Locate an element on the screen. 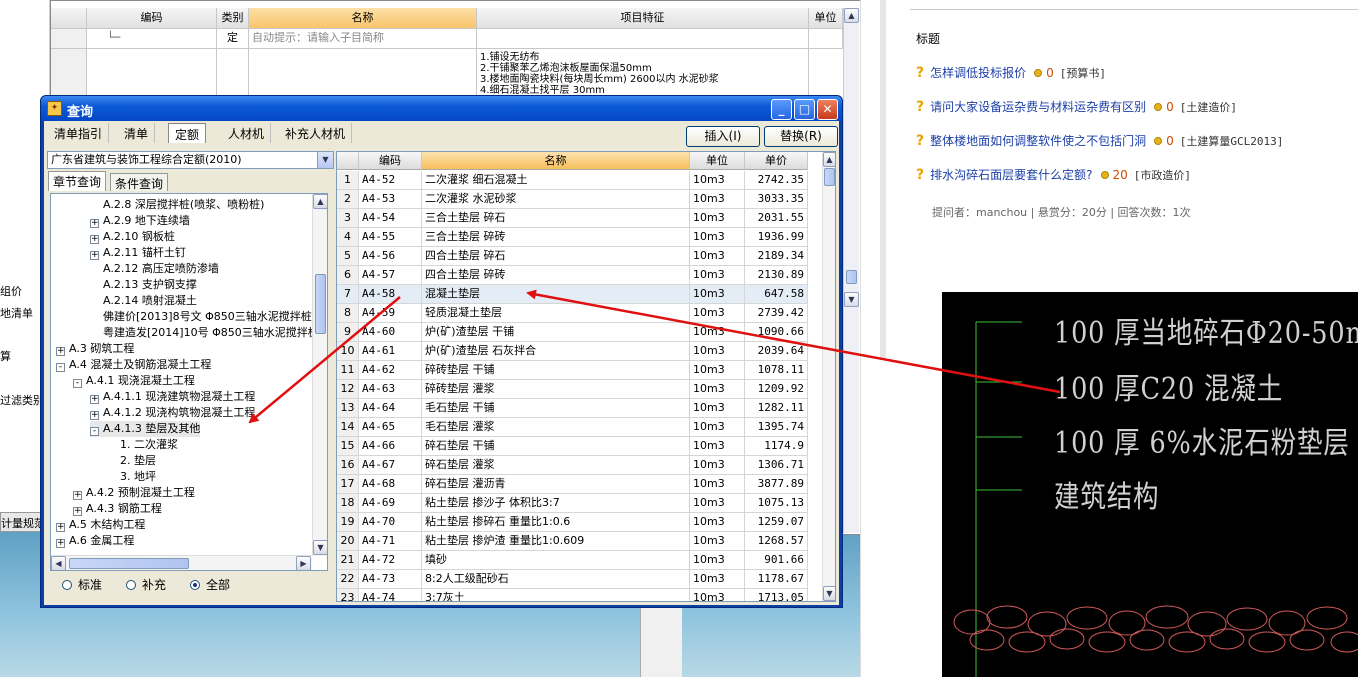 This screenshot has height=677, width=1358. table-row: 19 A4-70 粘土垫层 掺碎石 重量比1:0.6 10m3 1259.07 is located at coordinates (580, 522).